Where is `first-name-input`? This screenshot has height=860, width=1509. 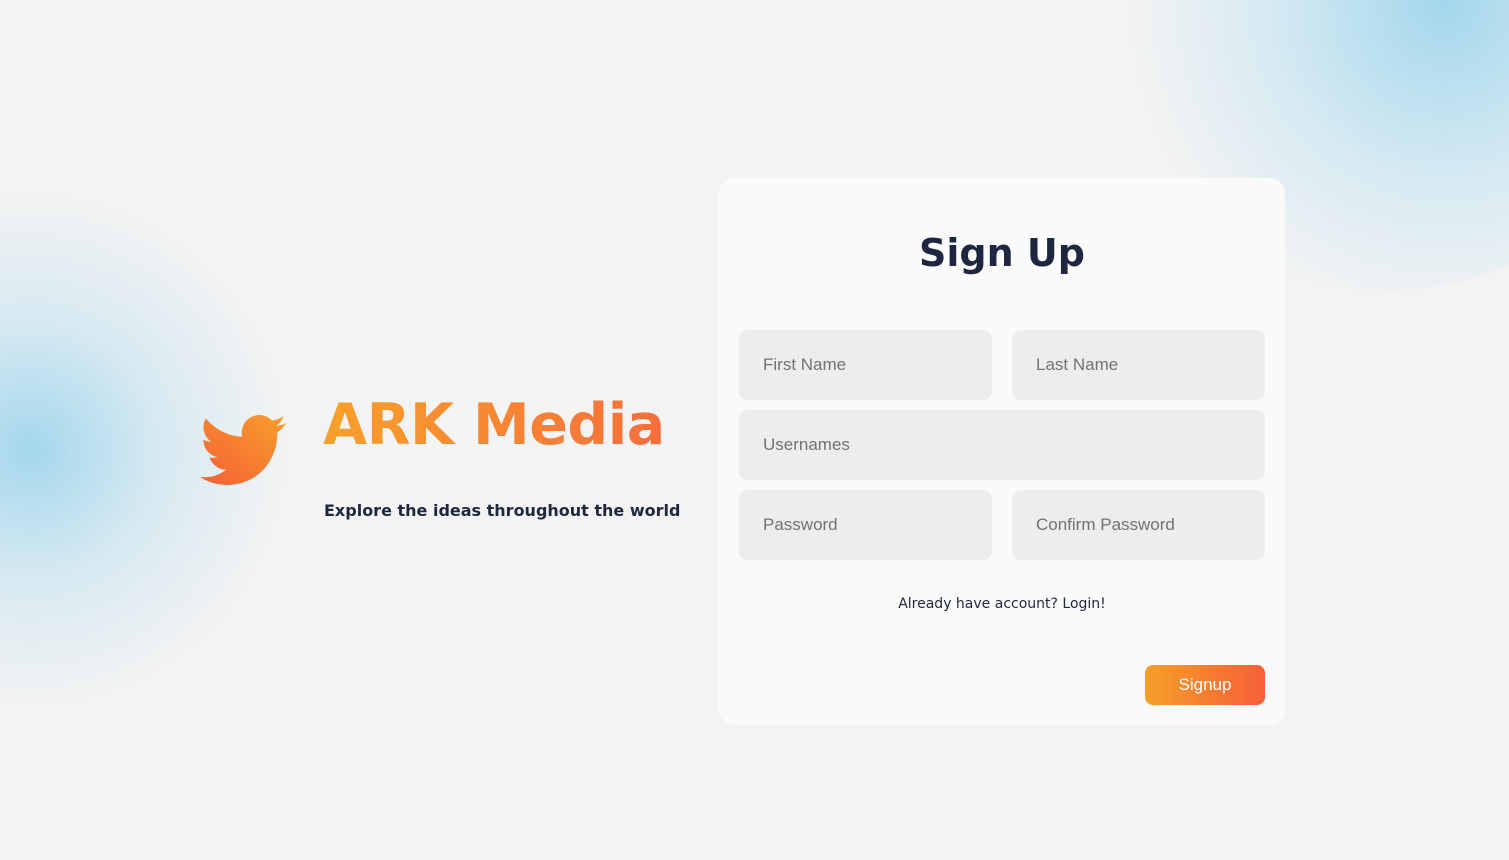 first-name-input is located at coordinates (865, 365).